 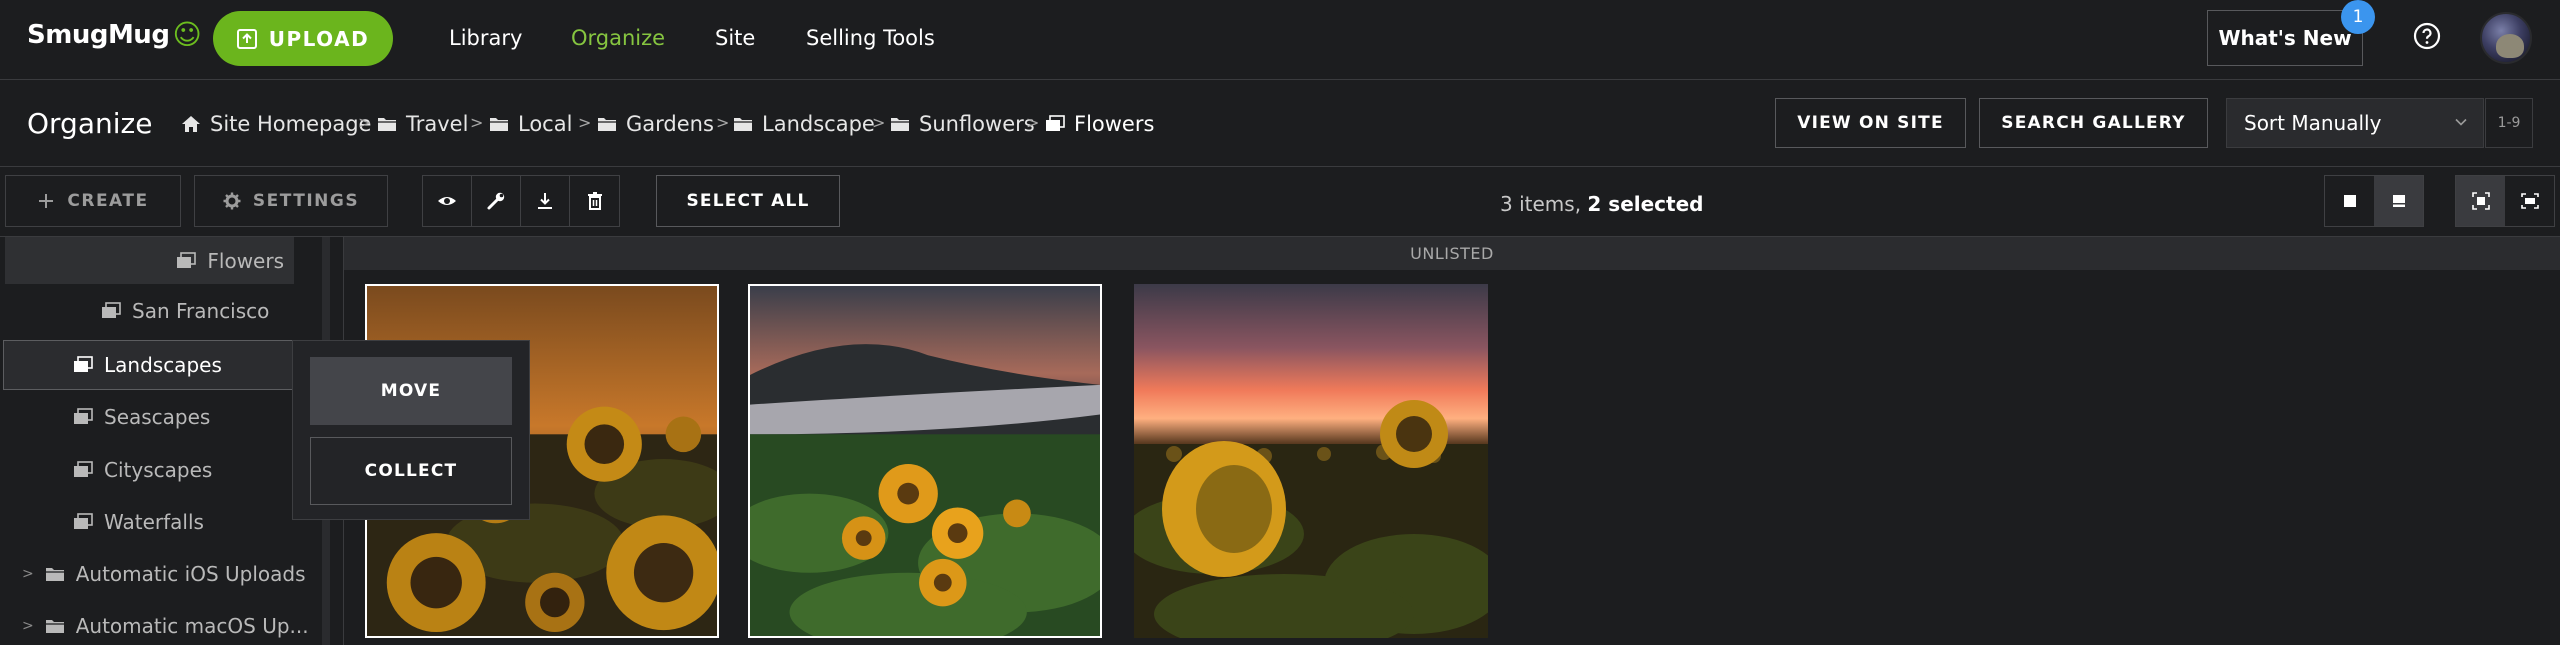 I want to click on unlisted-section-header: UNLISTED, so click(x=1452, y=253).